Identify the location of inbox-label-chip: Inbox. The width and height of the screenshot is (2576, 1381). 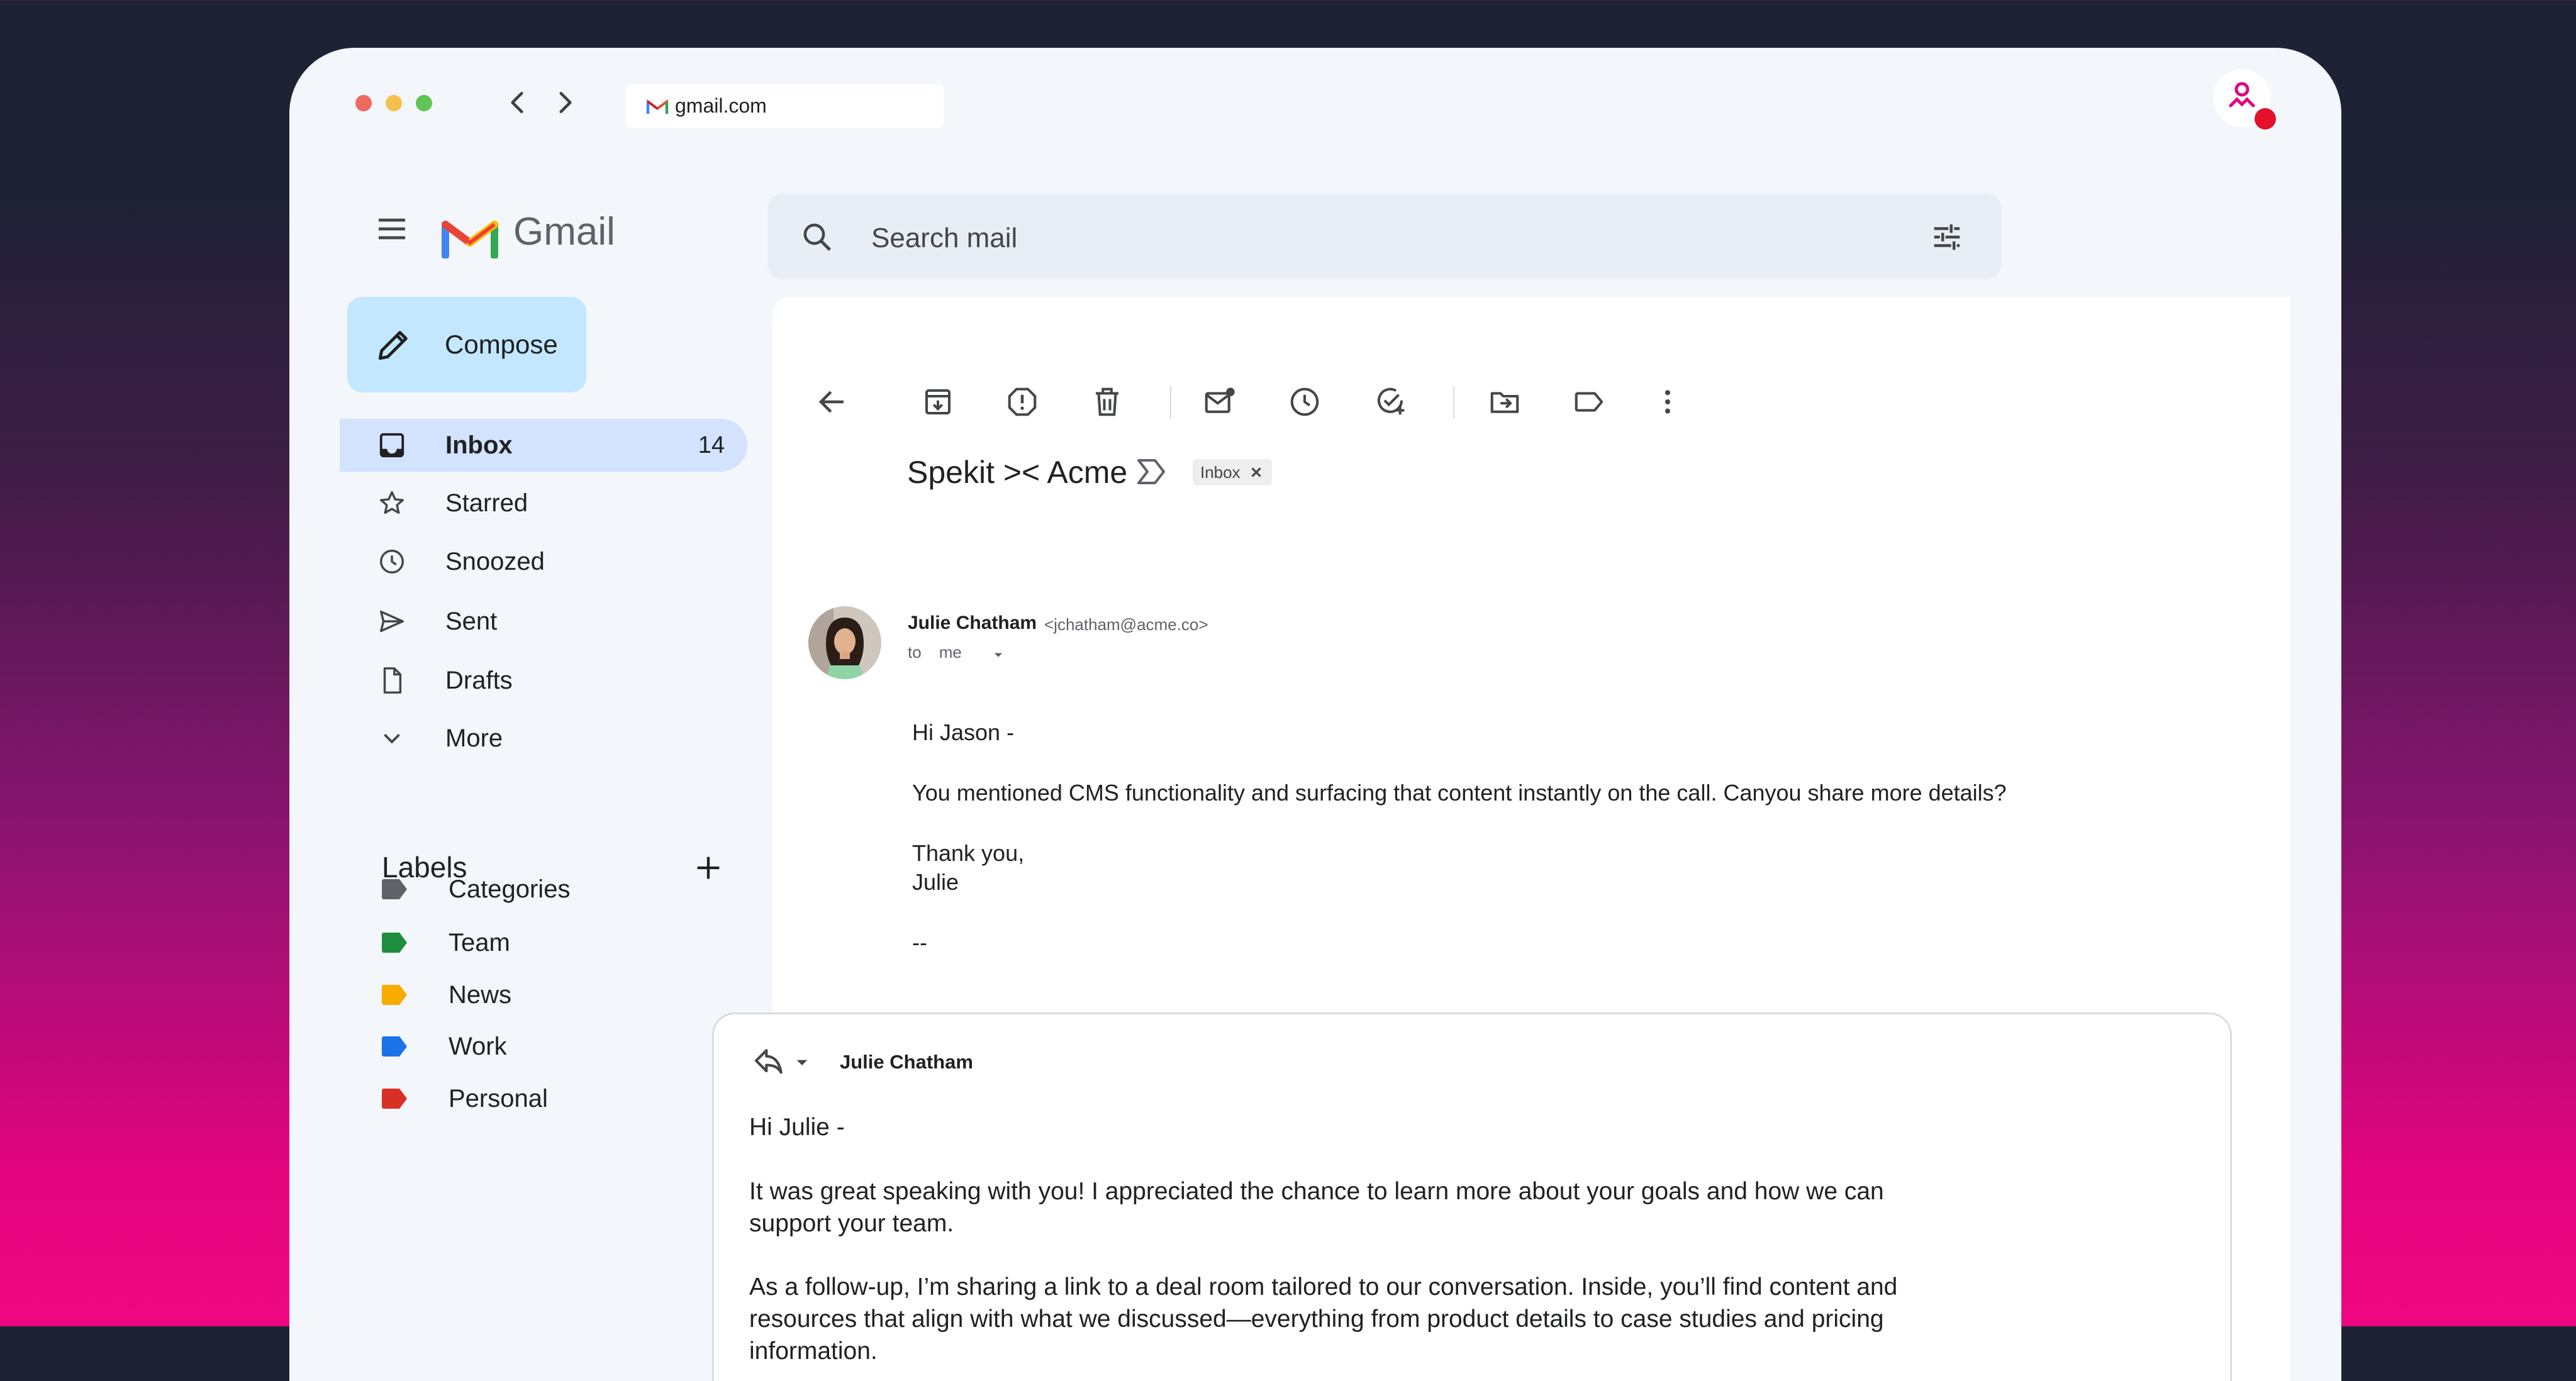
(1232, 472).